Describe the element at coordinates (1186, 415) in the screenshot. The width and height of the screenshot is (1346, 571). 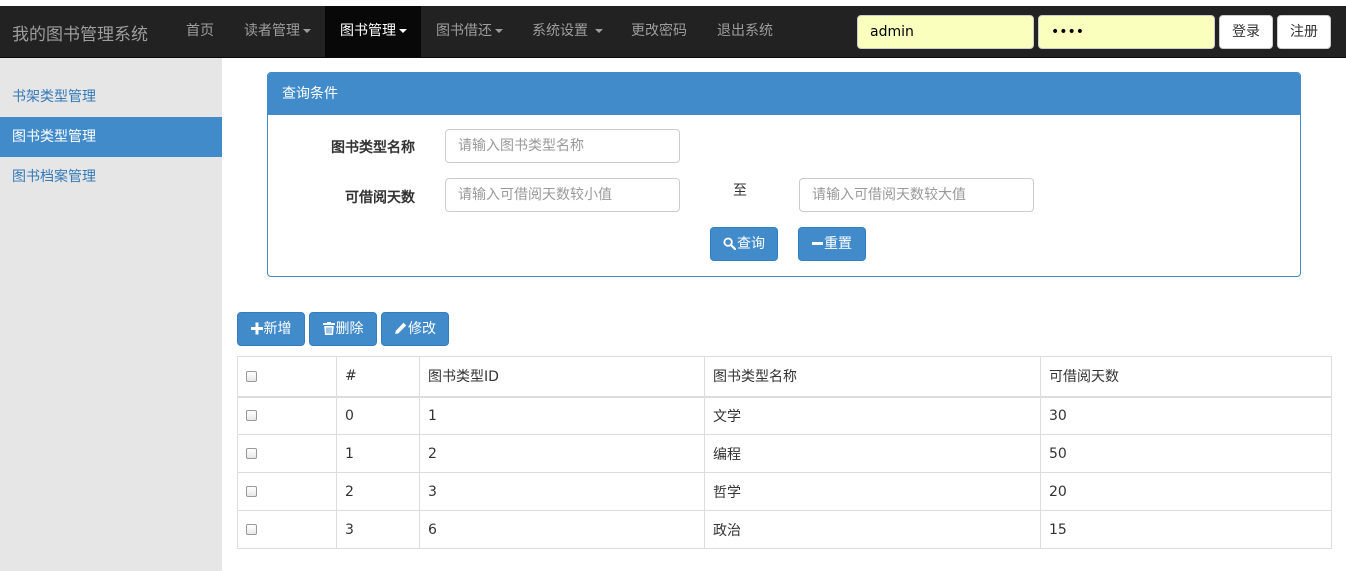
I see `cell-borrow-days: 30` at that location.